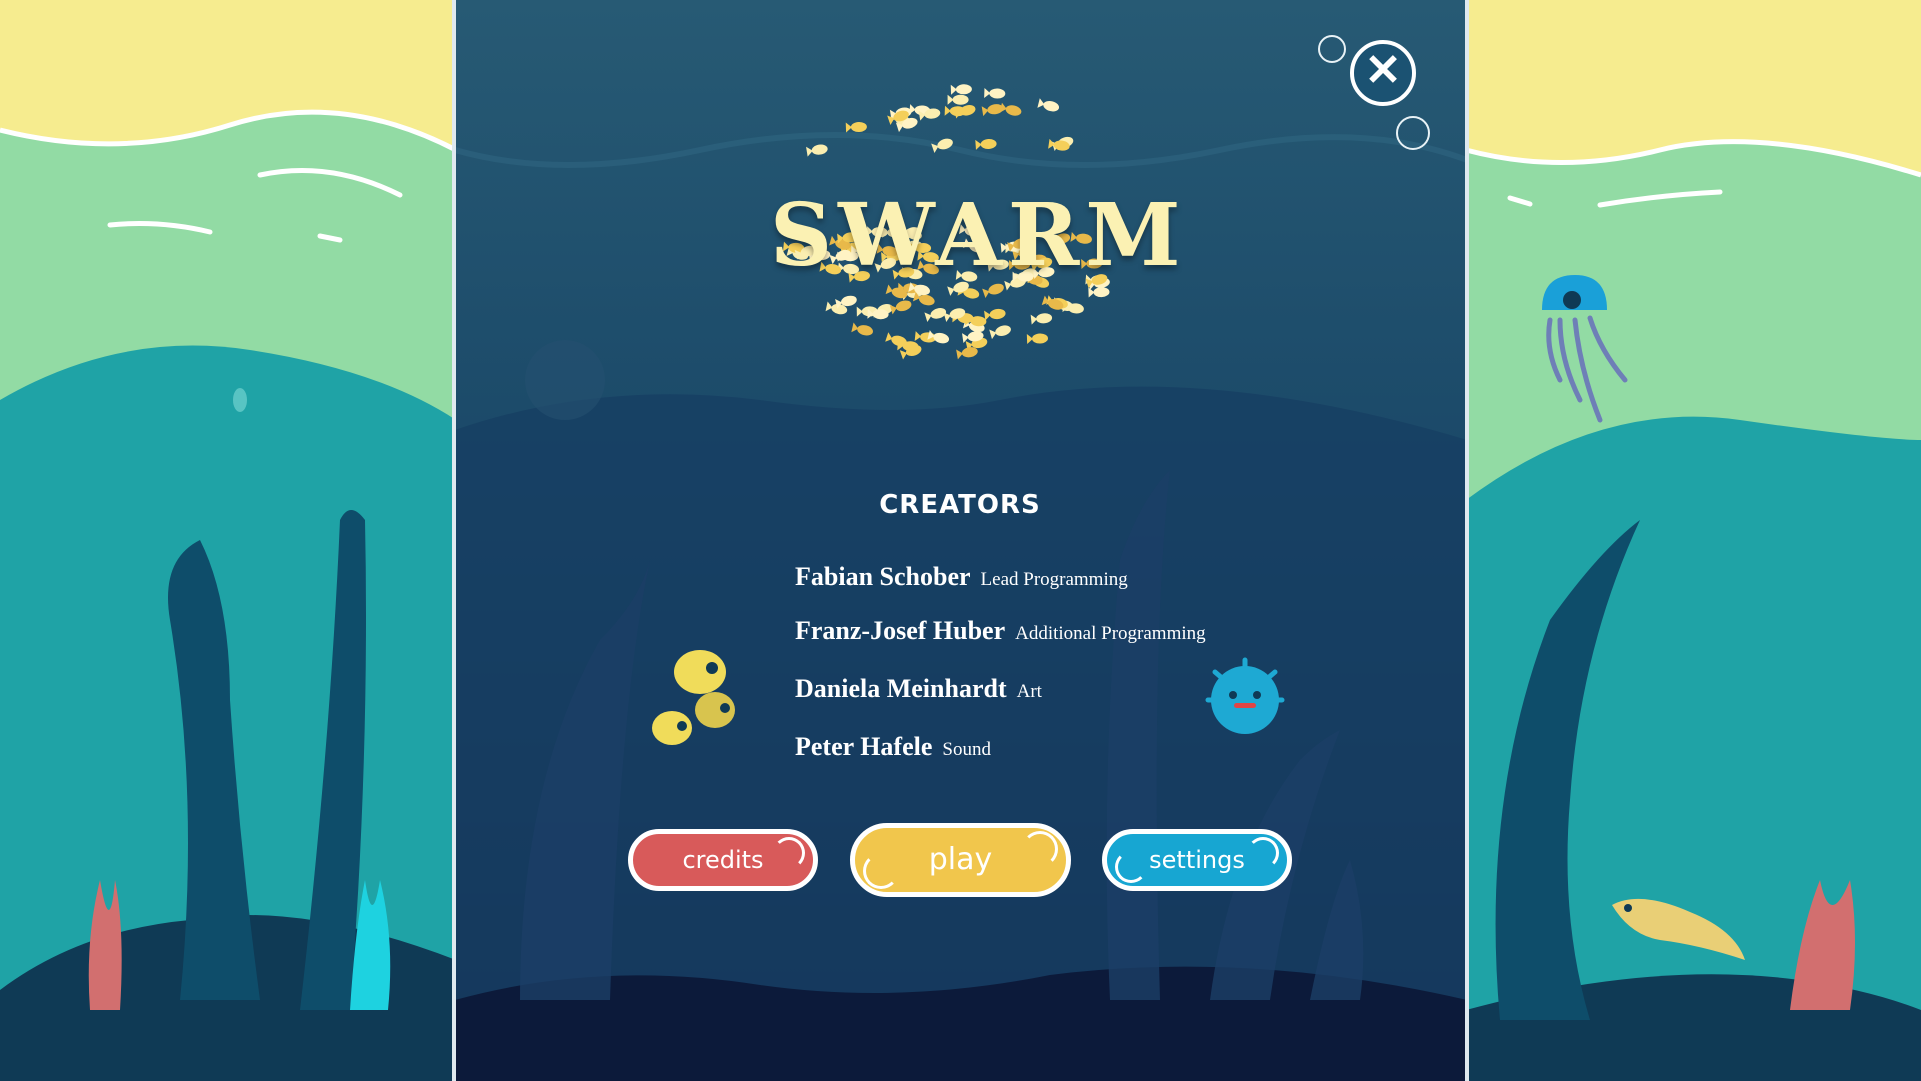  I want to click on game-logo: SWARM, so click(978, 230).